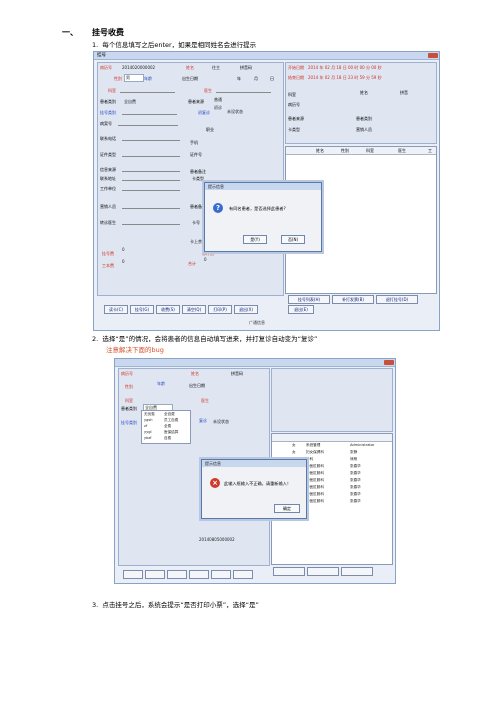 The image size is (496, 702). Describe the element at coordinates (357, 571) in the screenshot. I see `refund-reg-button` at that location.